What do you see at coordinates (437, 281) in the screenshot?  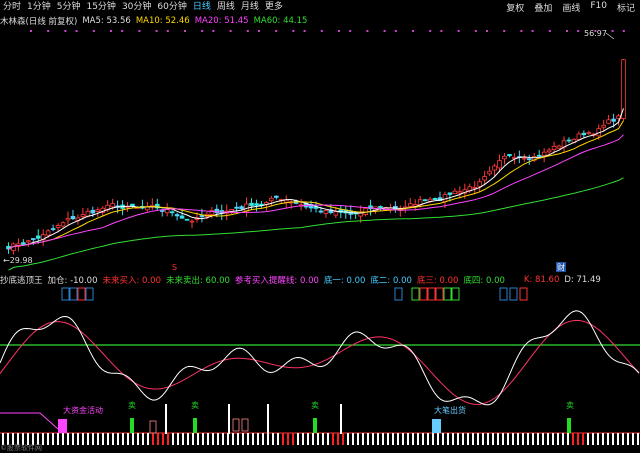 I see `ind-v7: 底三: 0.00` at bounding box center [437, 281].